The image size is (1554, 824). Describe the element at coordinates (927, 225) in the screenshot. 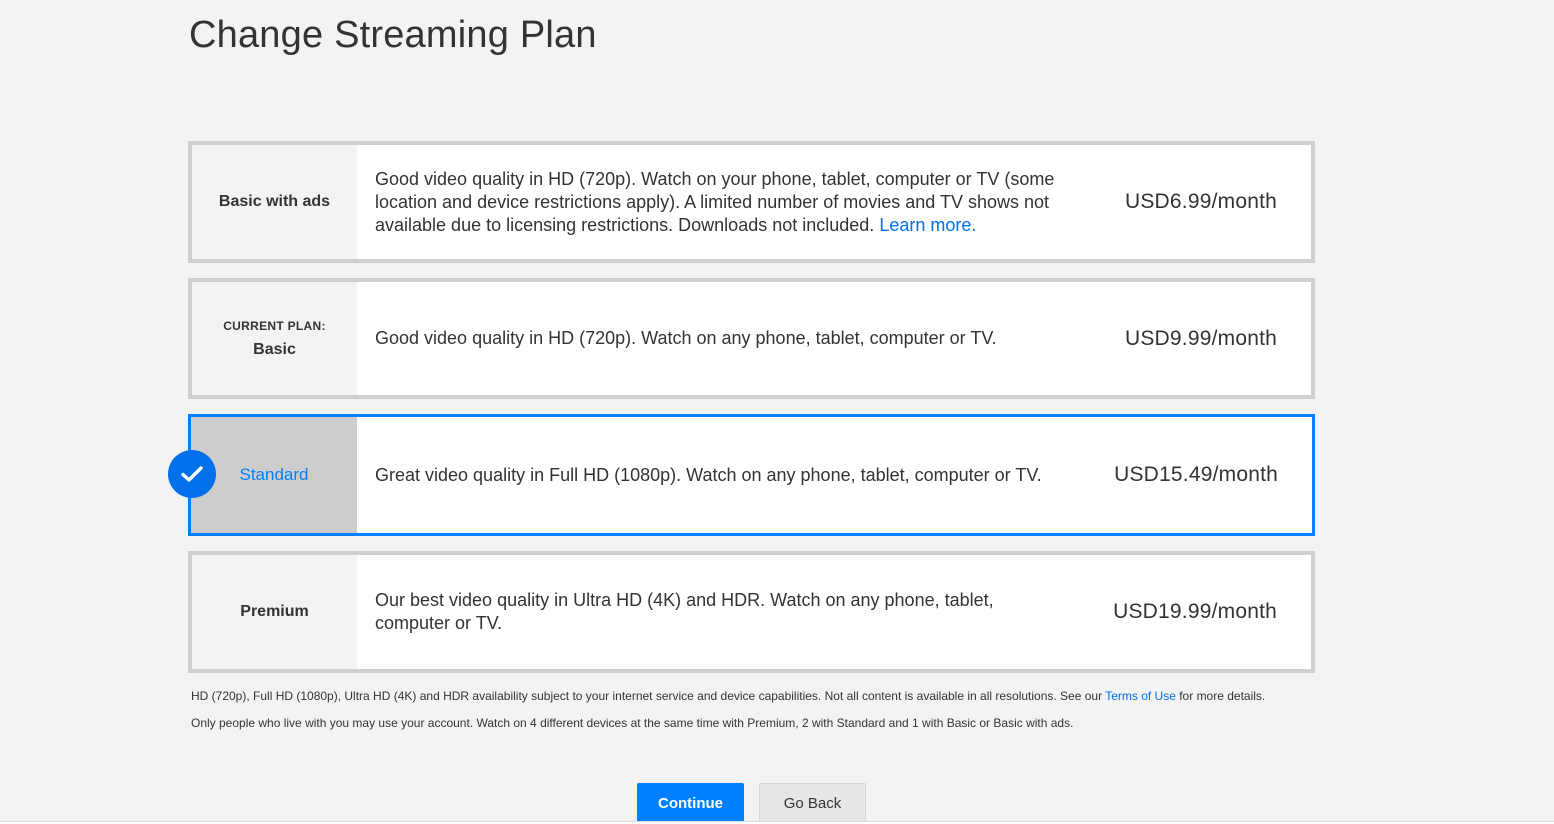

I see `learn-more-link: Learn more.` at that location.